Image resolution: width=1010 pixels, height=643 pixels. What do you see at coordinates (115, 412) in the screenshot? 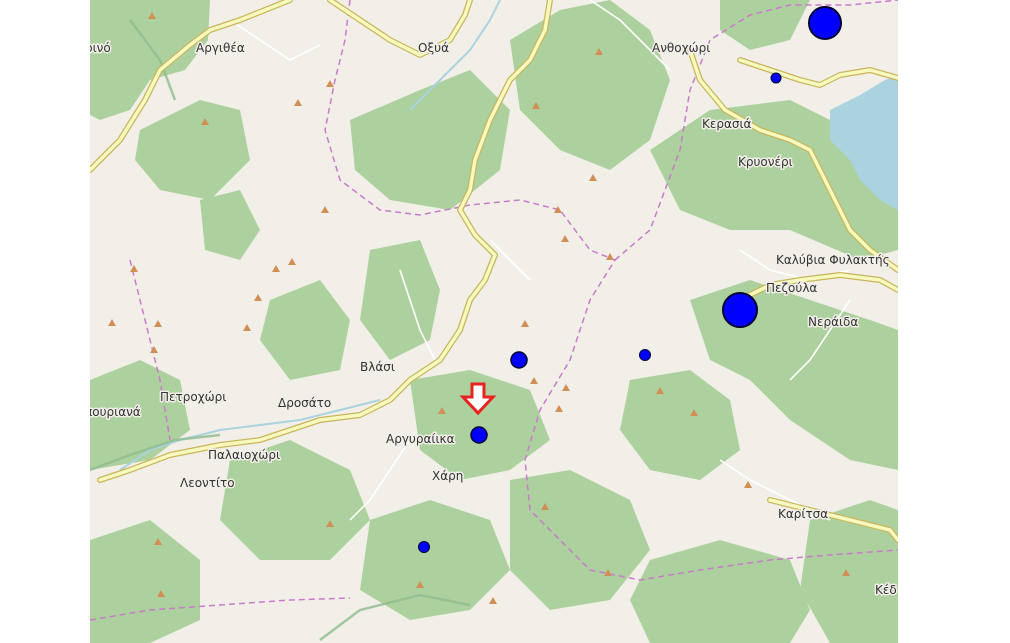
I see `place-label: πουριανά` at bounding box center [115, 412].